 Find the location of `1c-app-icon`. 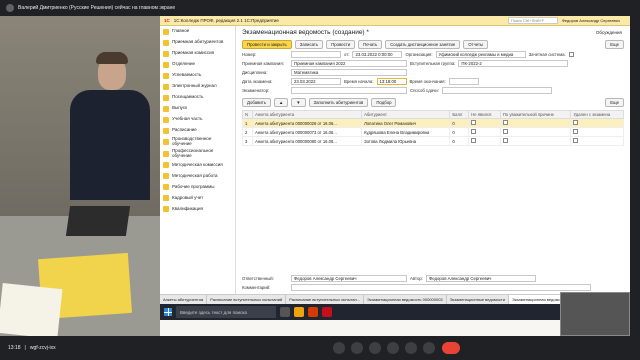

1c-app-icon is located at coordinates (327, 312).